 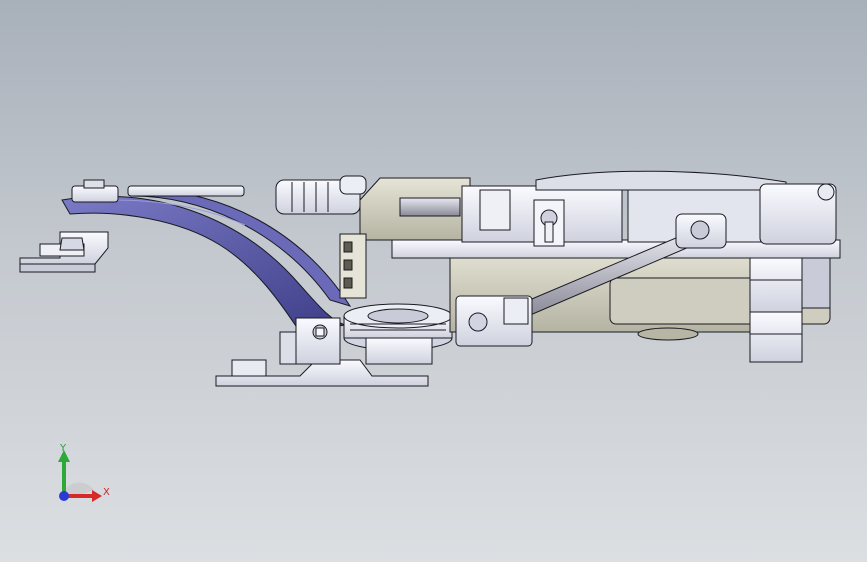 What do you see at coordinates (64, 252) in the screenshot?
I see `left-mounting-bracket` at bounding box center [64, 252].